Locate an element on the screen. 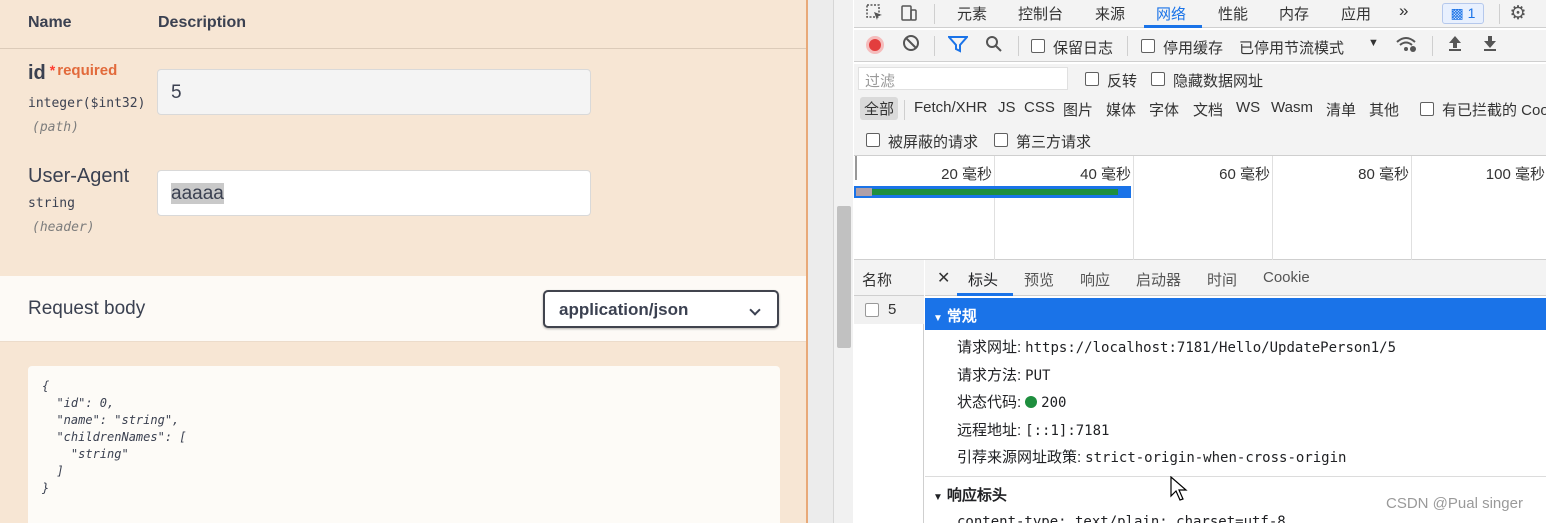  status-code-value: 200 is located at coordinates (1054, 403).